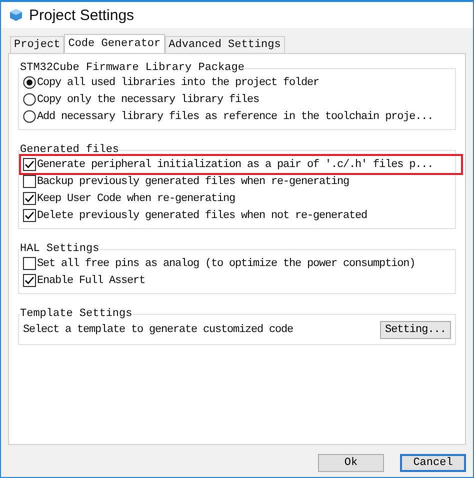 The width and height of the screenshot is (474, 478). I want to click on ok-button: Ok, so click(351, 463).